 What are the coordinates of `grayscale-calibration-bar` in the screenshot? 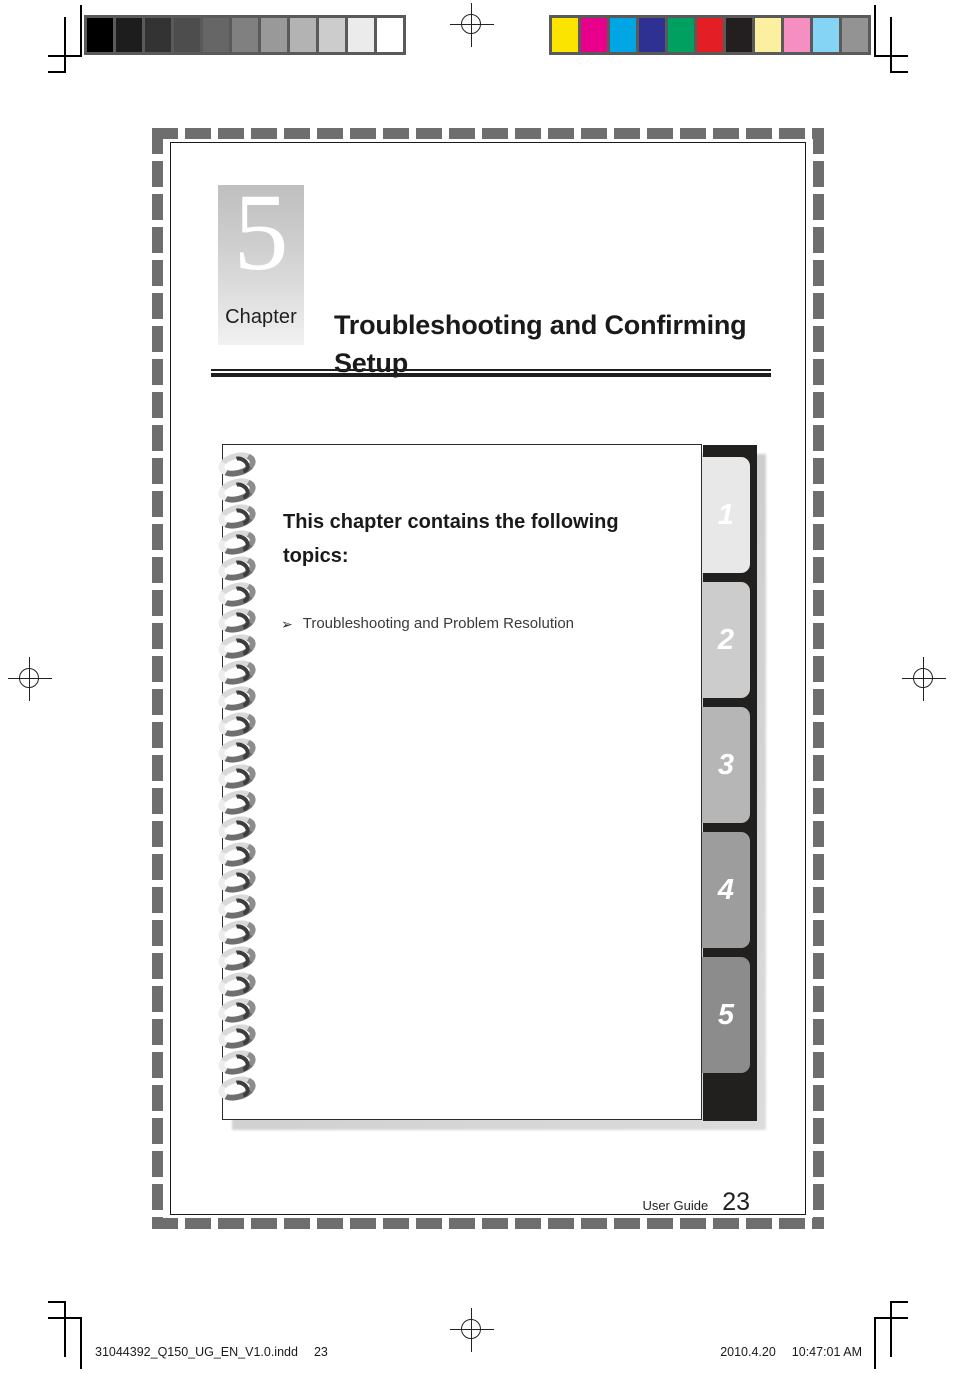 It's located at (245, 35).